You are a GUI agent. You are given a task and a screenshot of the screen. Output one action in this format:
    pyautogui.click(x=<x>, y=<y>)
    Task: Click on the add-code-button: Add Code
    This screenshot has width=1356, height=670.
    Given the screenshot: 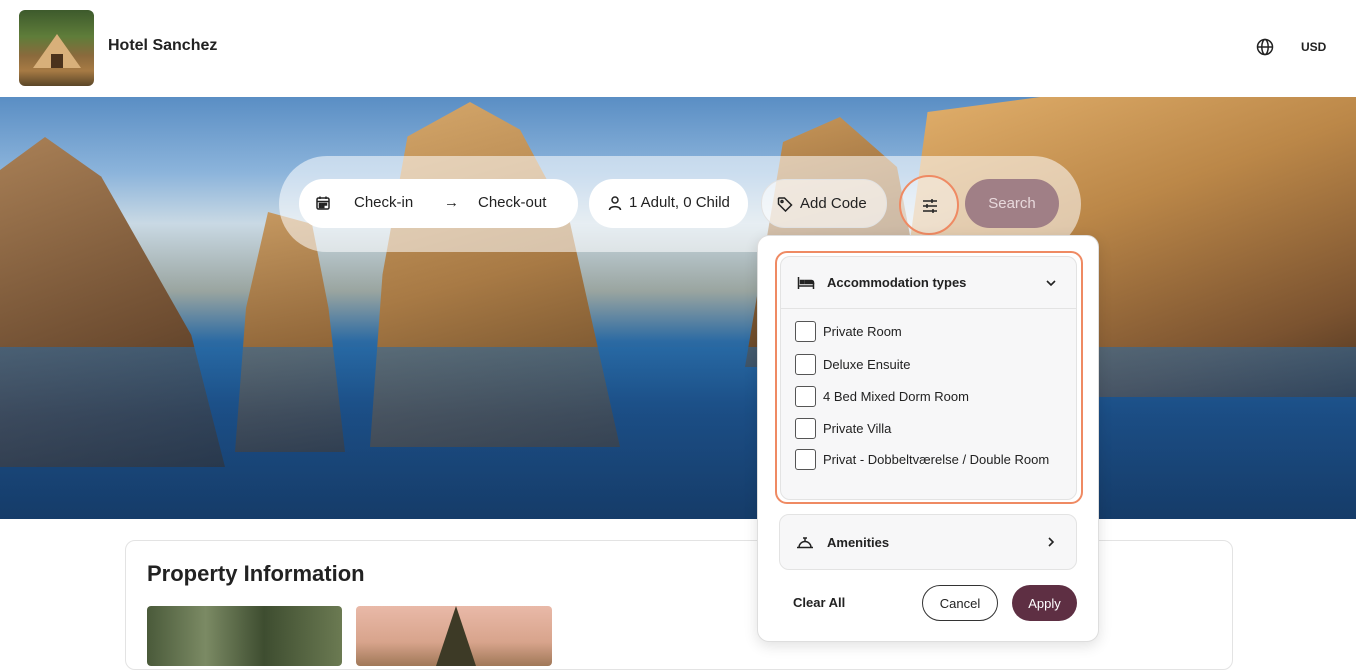 What is the action you would take?
    pyautogui.click(x=824, y=203)
    